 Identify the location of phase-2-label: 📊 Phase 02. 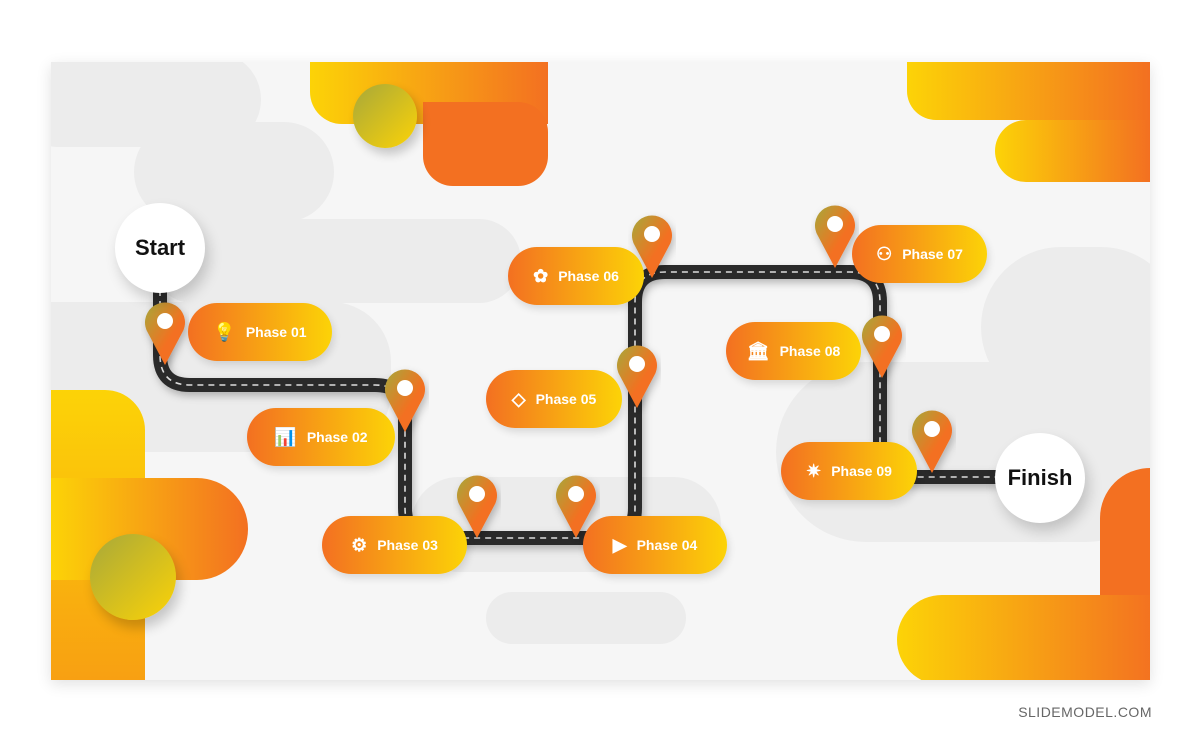
(321, 437).